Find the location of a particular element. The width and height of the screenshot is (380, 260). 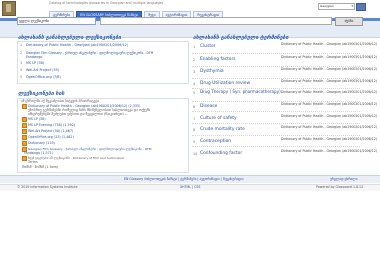

list-number: 3 is located at coordinates (21, 63).